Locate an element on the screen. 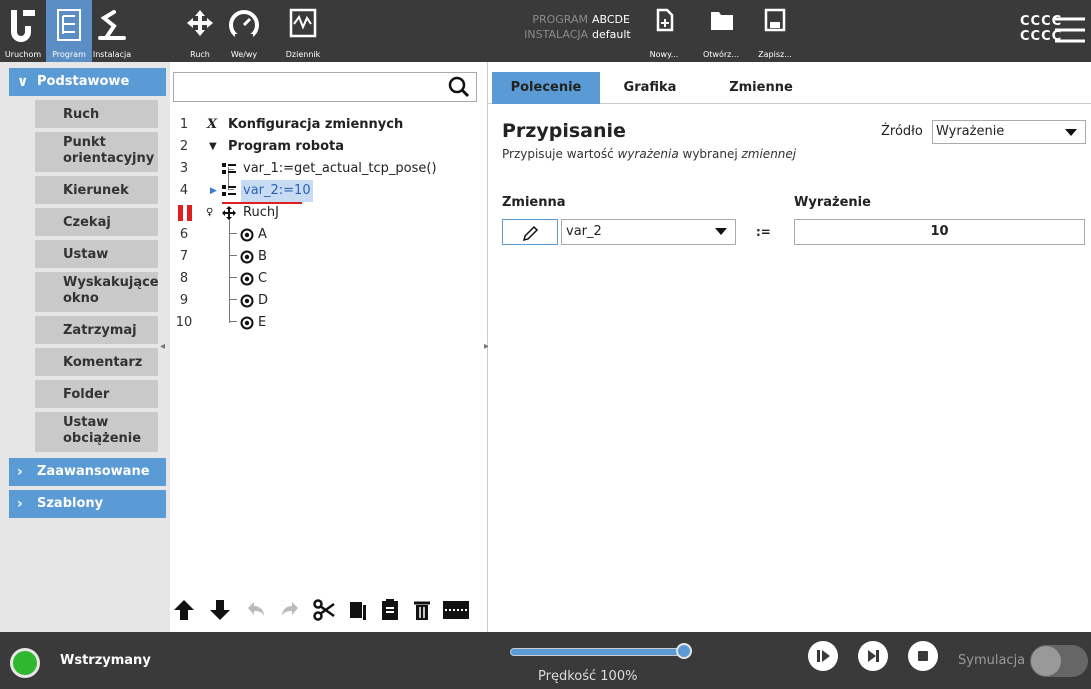 The image size is (1091, 689). command-folder: Folder is located at coordinates (96, 395).